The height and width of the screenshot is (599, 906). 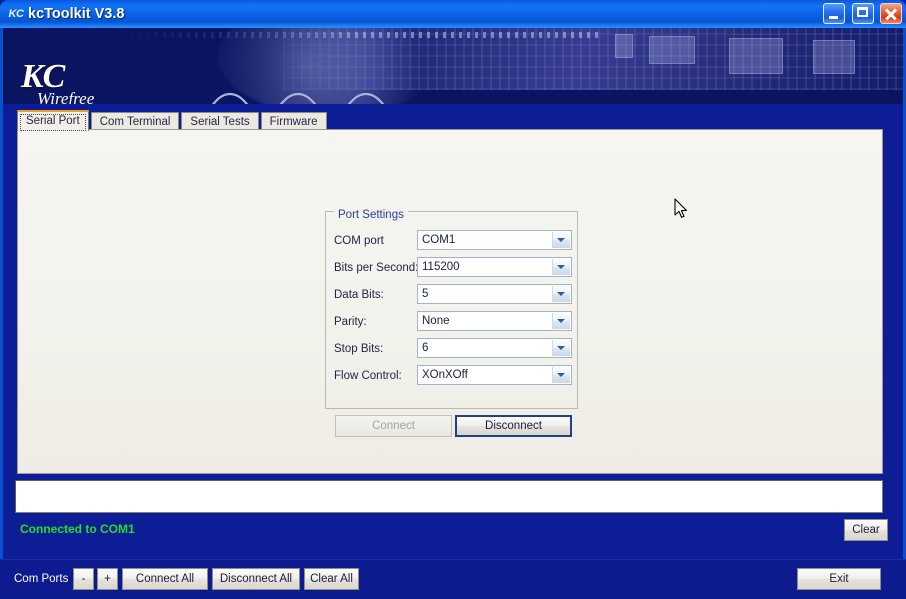 I want to click on disconnect-all-button: Disconnect All, so click(x=256, y=579).